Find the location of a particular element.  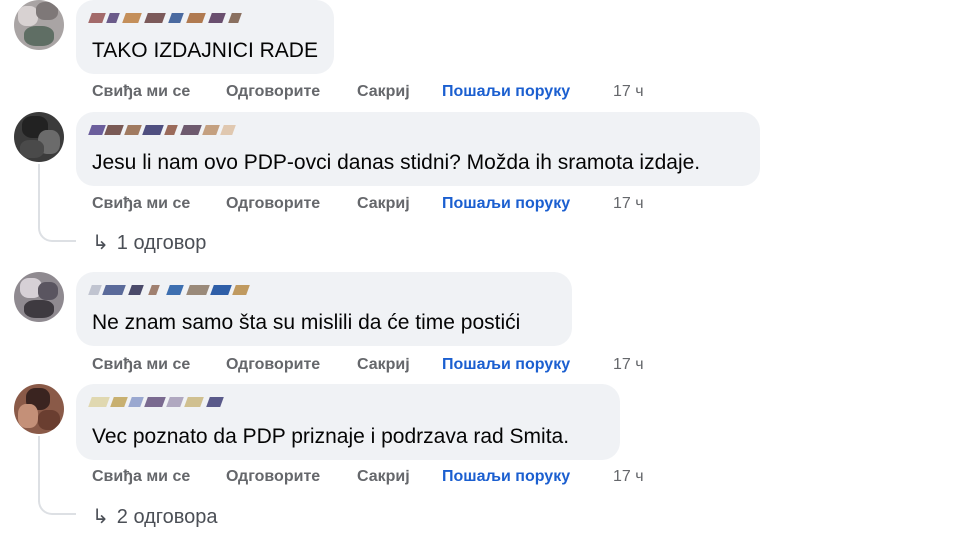

view-replies-link: ↳ 1 одговор is located at coordinates (149, 242).